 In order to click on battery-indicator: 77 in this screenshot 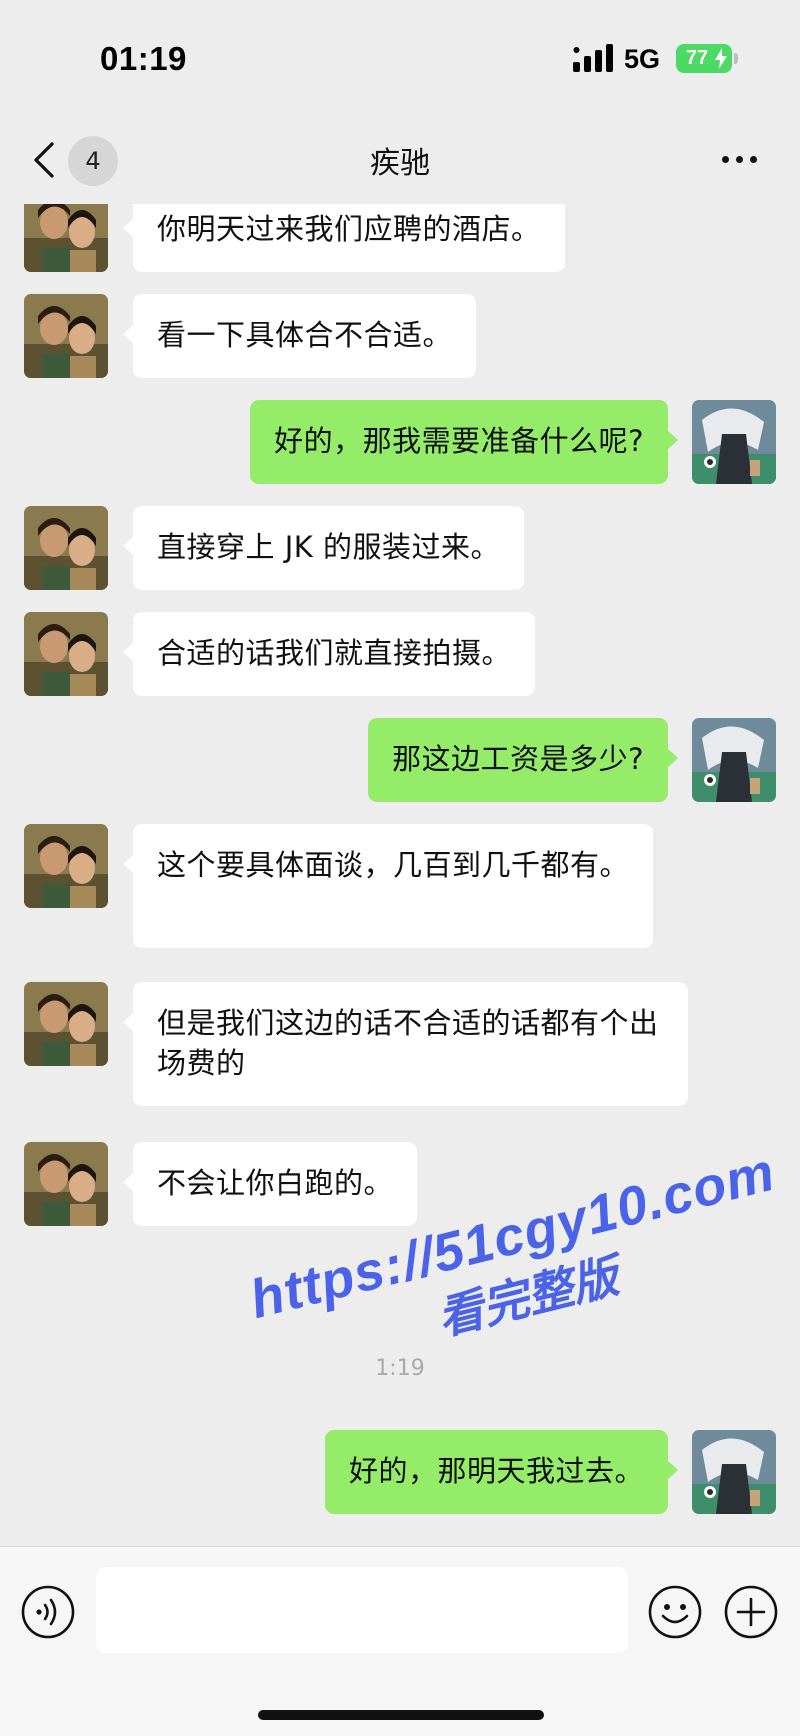, I will do `click(704, 58)`.